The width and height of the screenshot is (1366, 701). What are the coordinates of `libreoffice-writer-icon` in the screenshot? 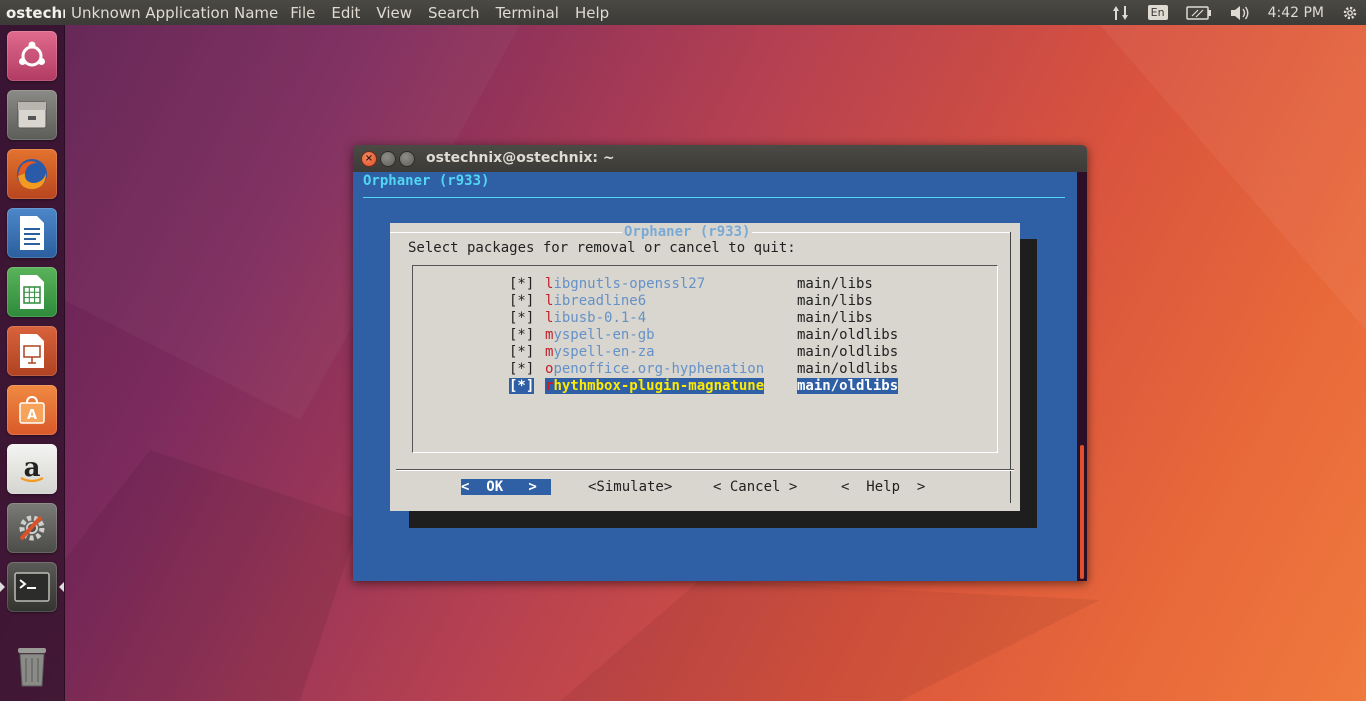 It's located at (32, 233).